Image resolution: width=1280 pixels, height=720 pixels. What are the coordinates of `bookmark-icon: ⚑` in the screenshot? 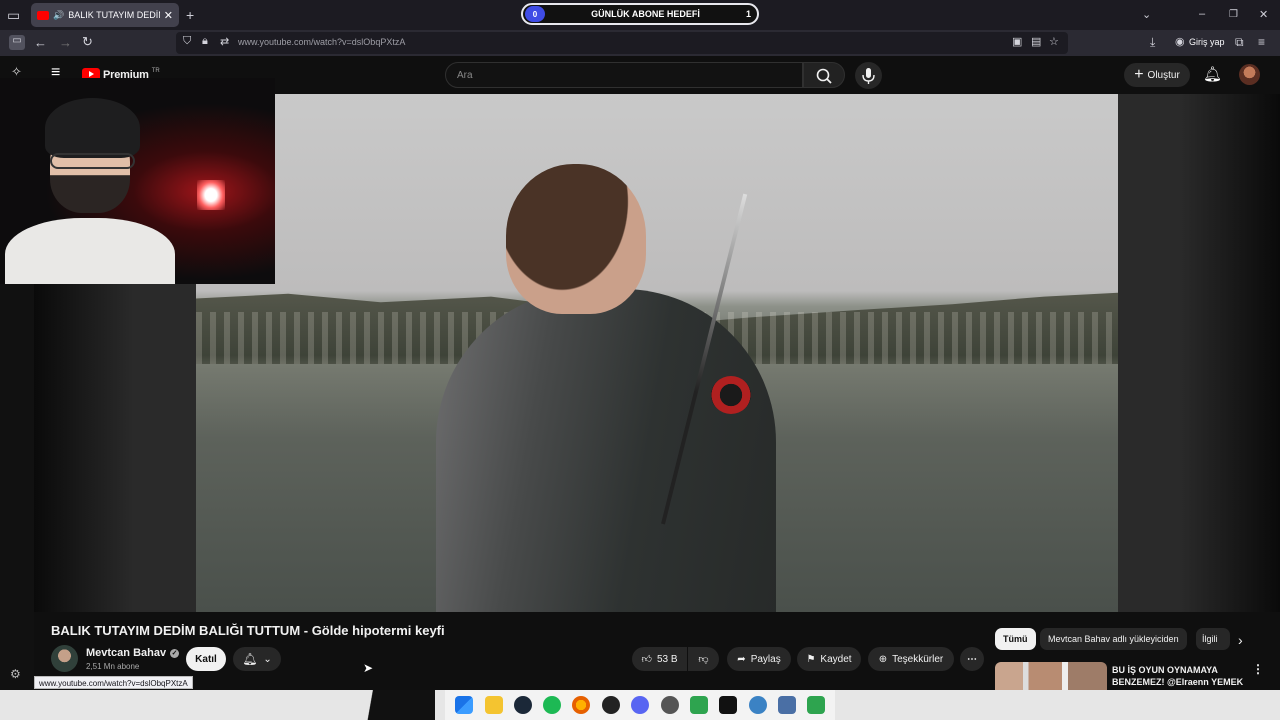 It's located at (811, 659).